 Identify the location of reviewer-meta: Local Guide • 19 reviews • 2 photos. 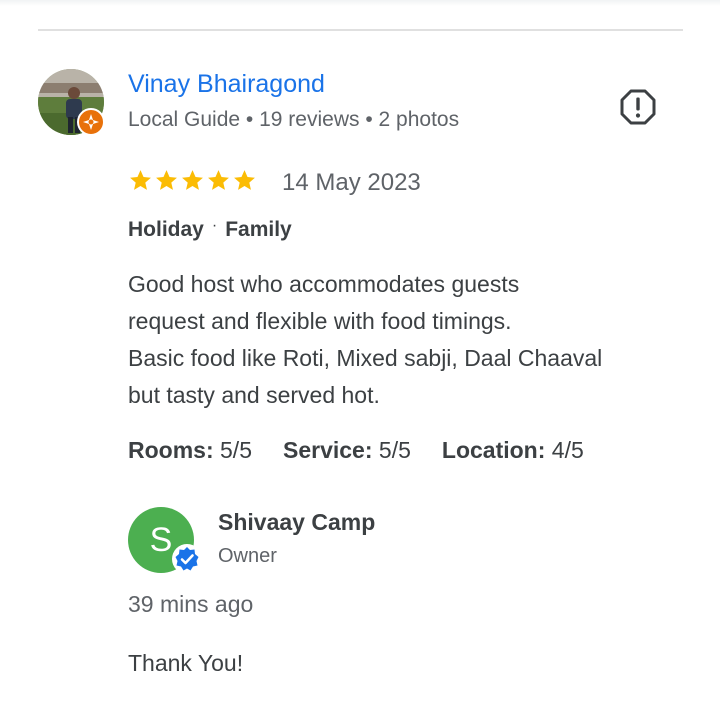
(293, 120).